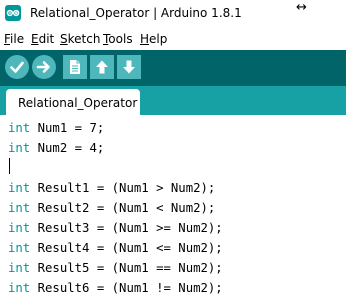  Describe the element at coordinates (126, 268) in the screenshot. I see `code-text: Result5 = (Num1 == Num2);` at that location.